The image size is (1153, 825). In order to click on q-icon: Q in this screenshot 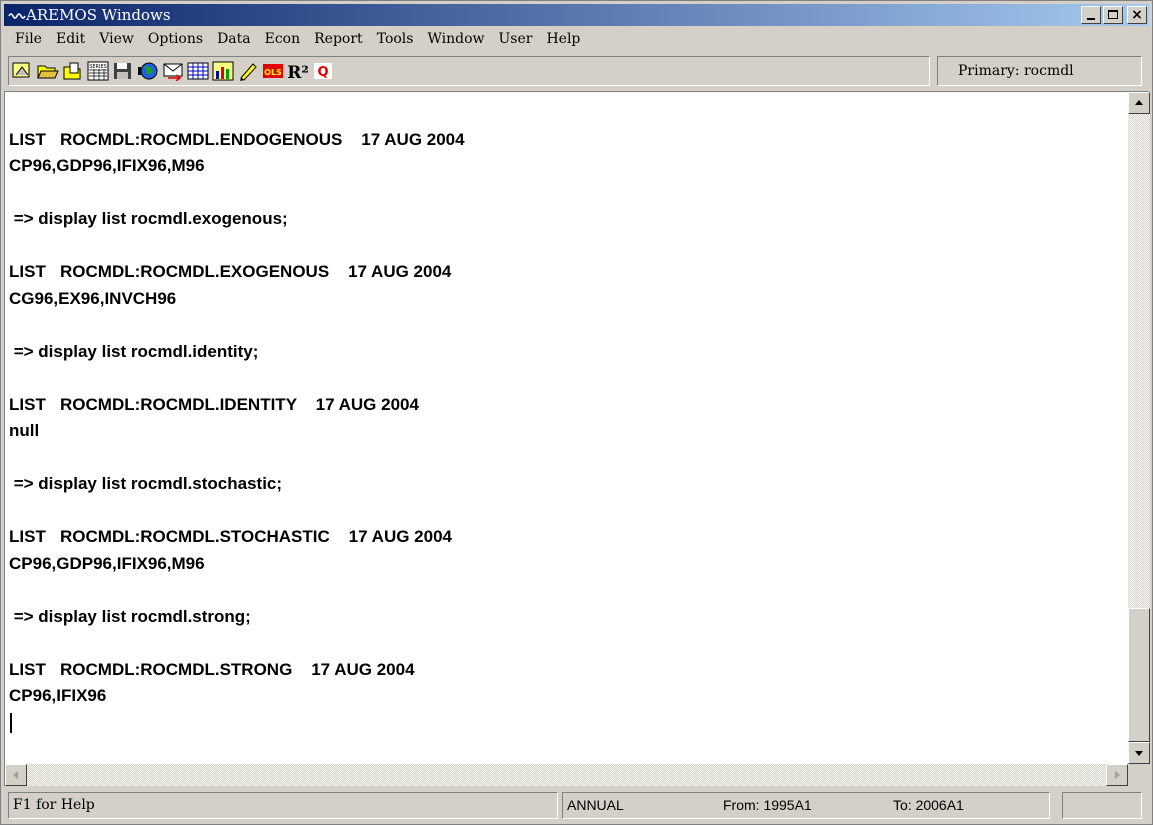, I will do `click(323, 71)`.